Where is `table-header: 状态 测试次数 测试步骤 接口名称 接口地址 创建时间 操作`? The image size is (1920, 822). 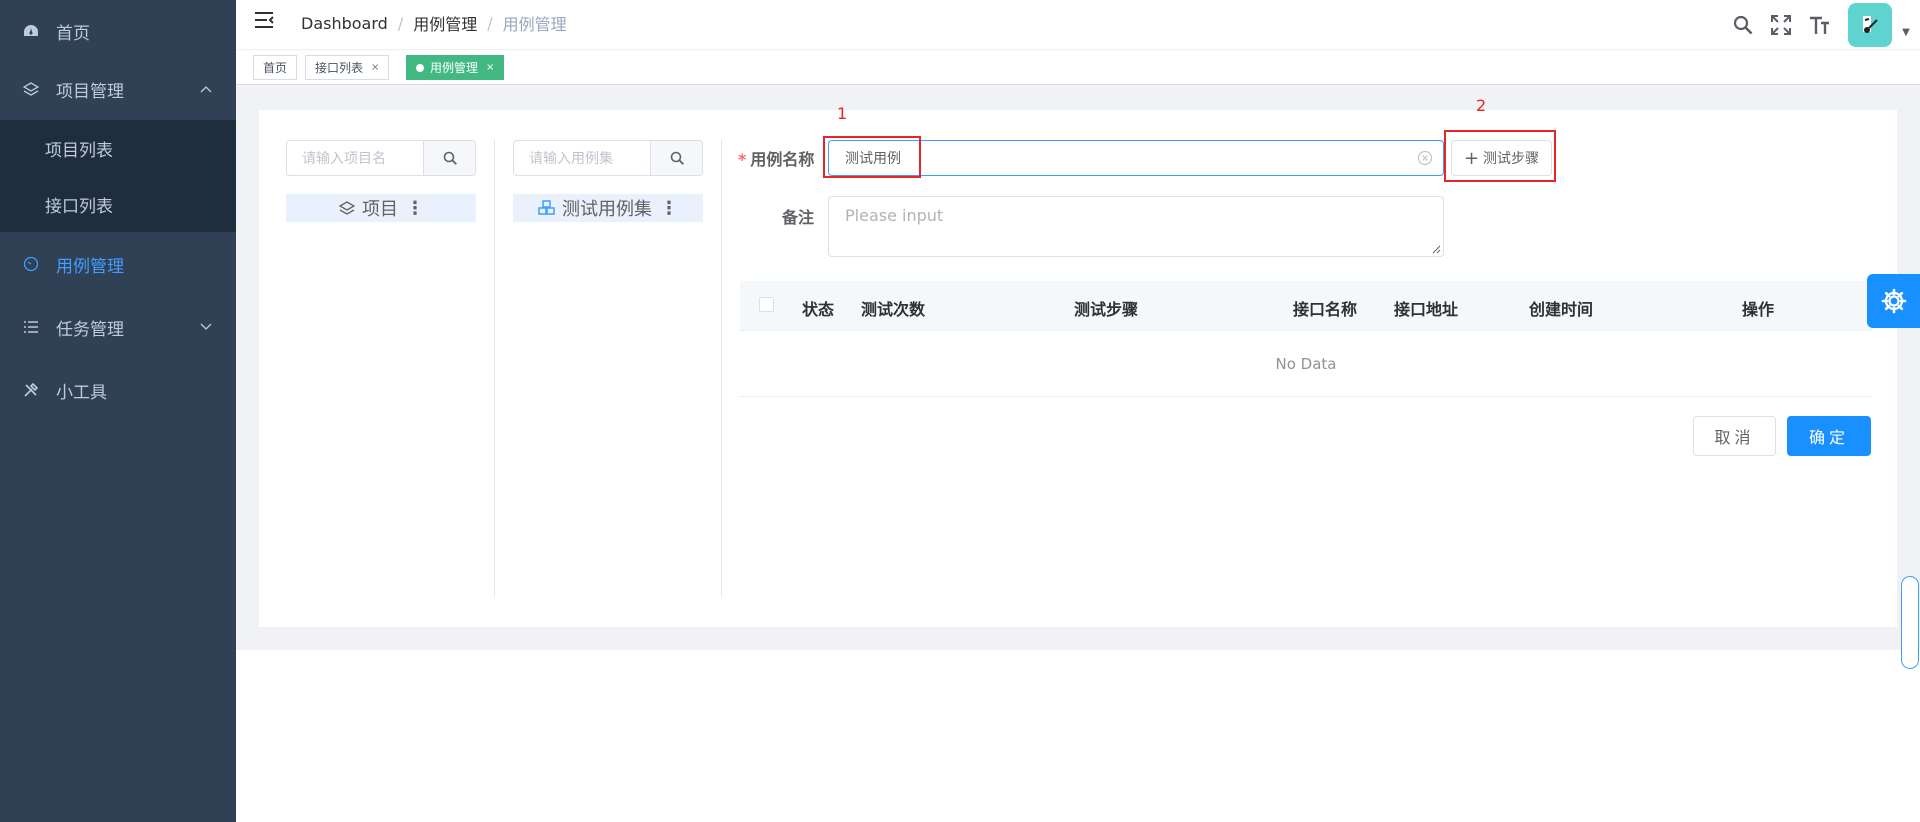 table-header: 状态 测试次数 测试步骤 接口名称 接口地址 创建时间 操作 is located at coordinates (1306, 306).